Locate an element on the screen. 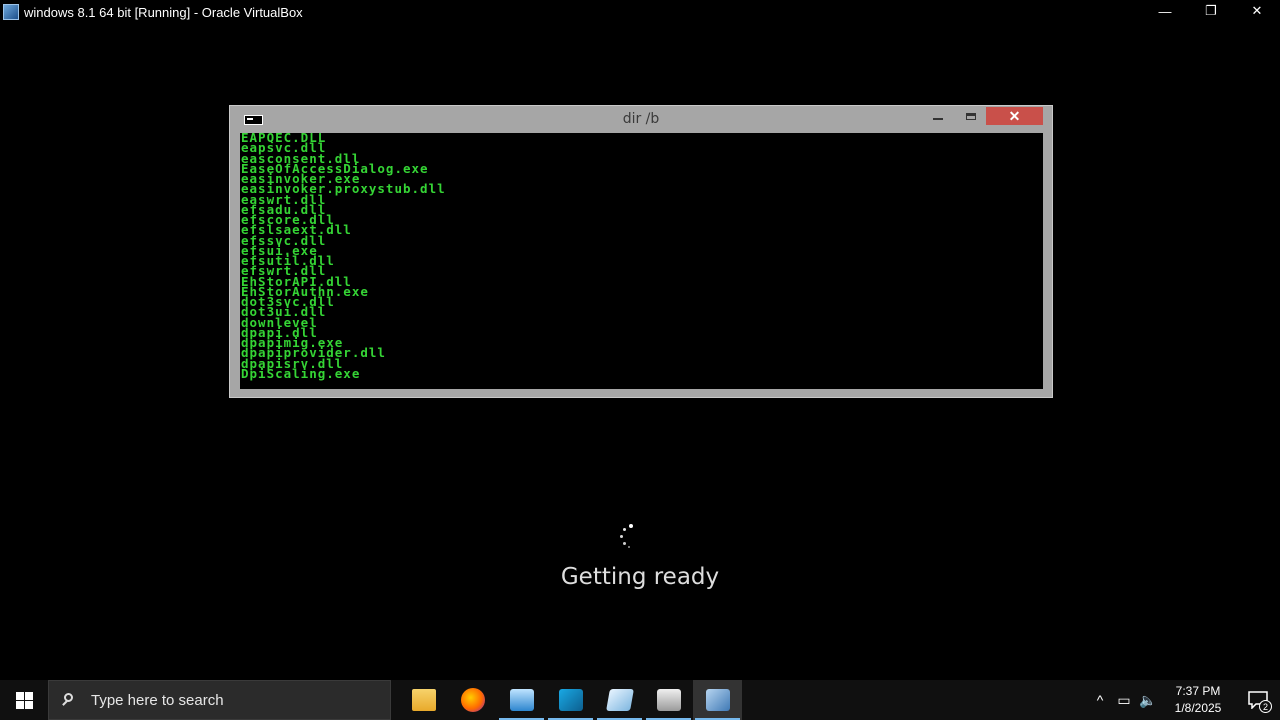 This screenshot has height=720, width=1280. folder-icon is located at coordinates (423, 700).